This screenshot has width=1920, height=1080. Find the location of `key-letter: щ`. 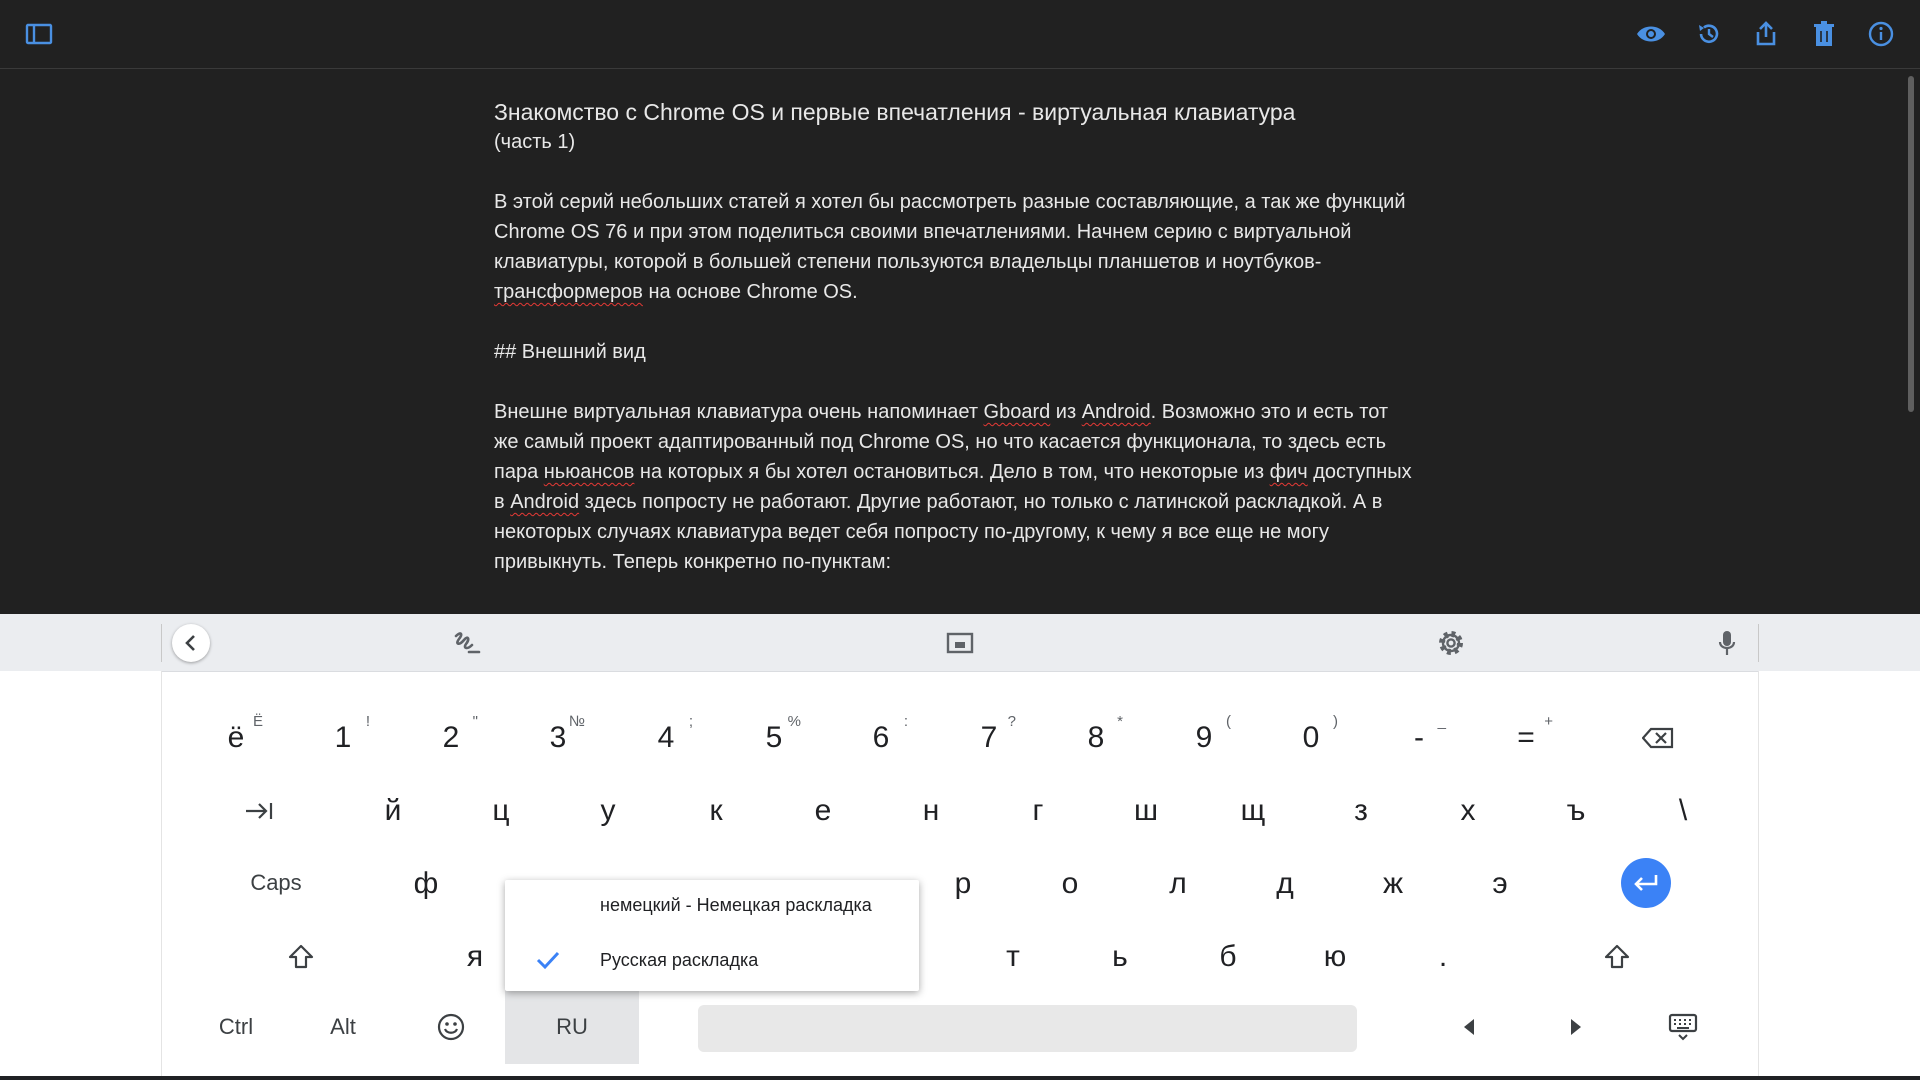

key-letter: щ is located at coordinates (1253, 811).